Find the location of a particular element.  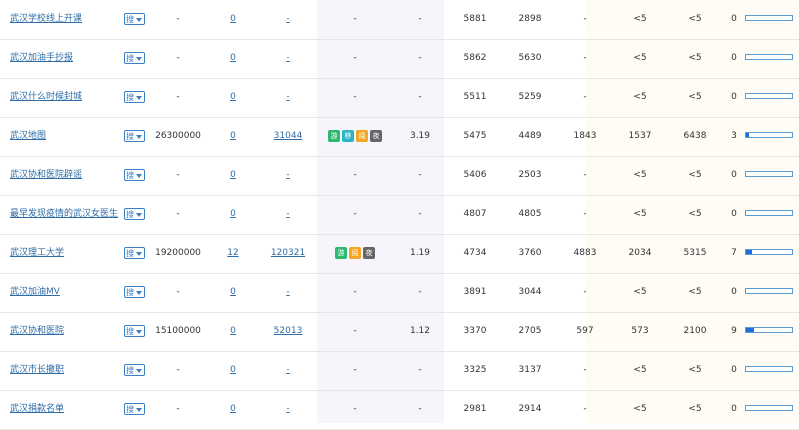

keyword-link: 武汉什么时候封城 is located at coordinates (46, 97).